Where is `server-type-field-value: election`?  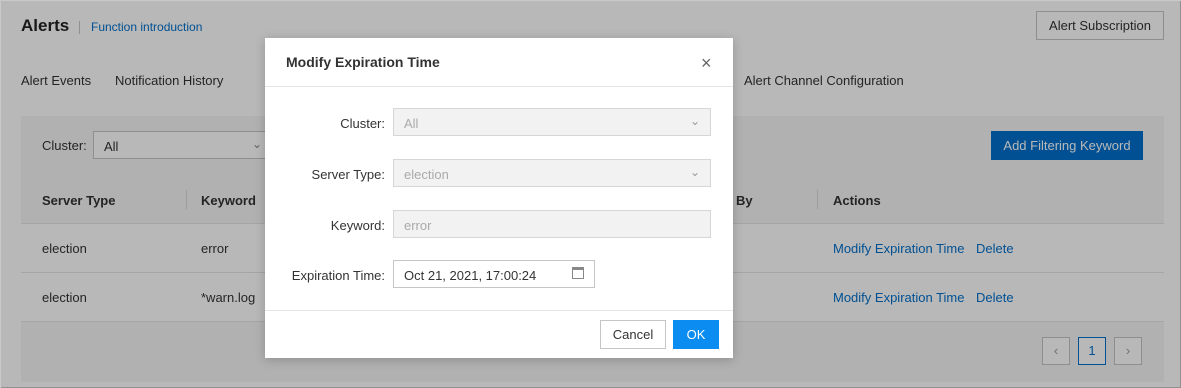 server-type-field-value: election is located at coordinates (426, 174).